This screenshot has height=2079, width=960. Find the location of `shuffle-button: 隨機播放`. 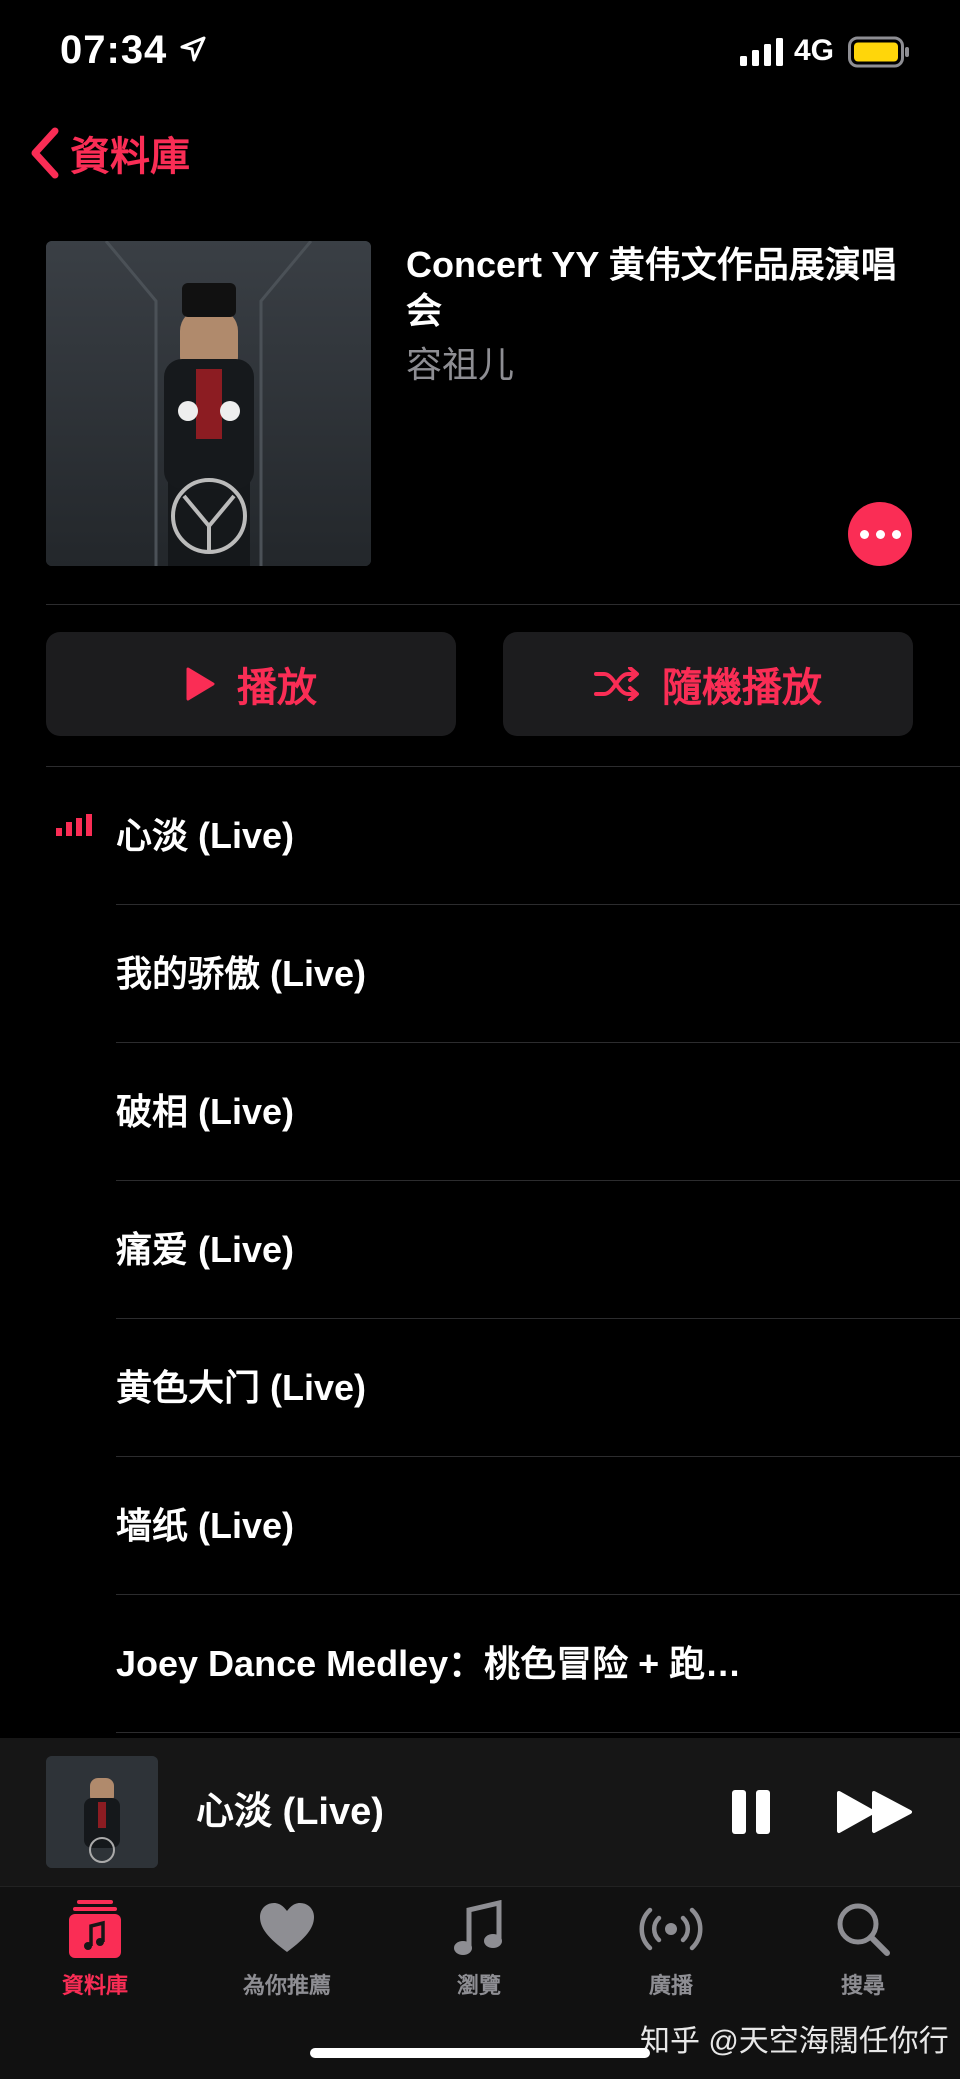

shuffle-button: 隨機播放 is located at coordinates (708, 684).